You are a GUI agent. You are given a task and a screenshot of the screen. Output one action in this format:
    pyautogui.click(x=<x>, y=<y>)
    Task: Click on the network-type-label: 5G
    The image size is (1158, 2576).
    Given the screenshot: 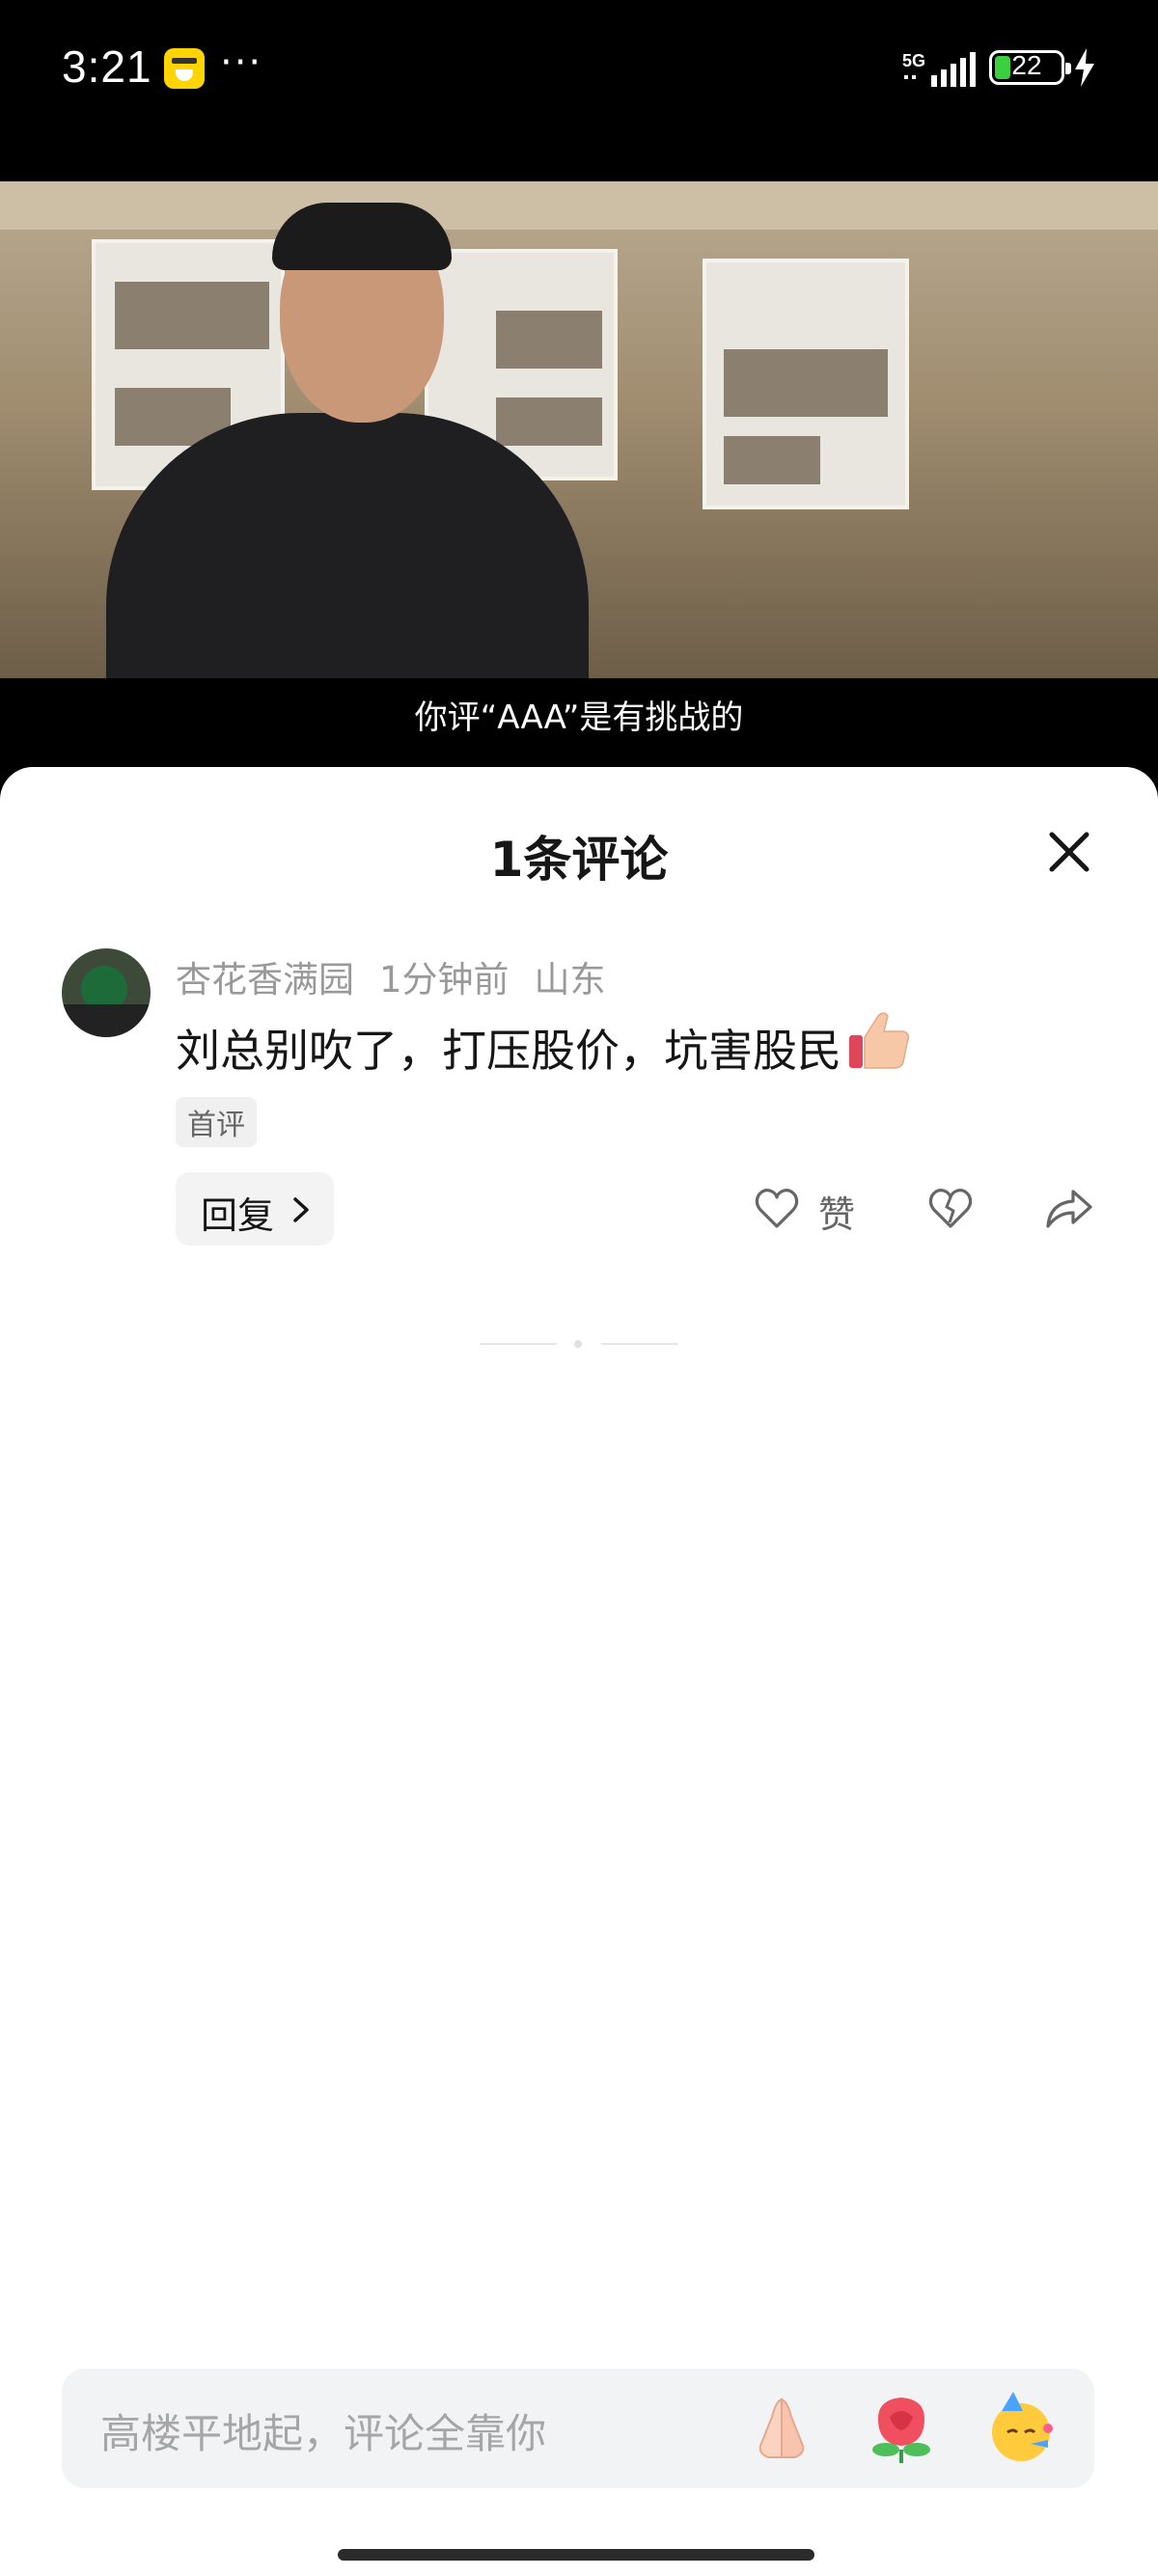 What is the action you would take?
    pyautogui.click(x=913, y=60)
    